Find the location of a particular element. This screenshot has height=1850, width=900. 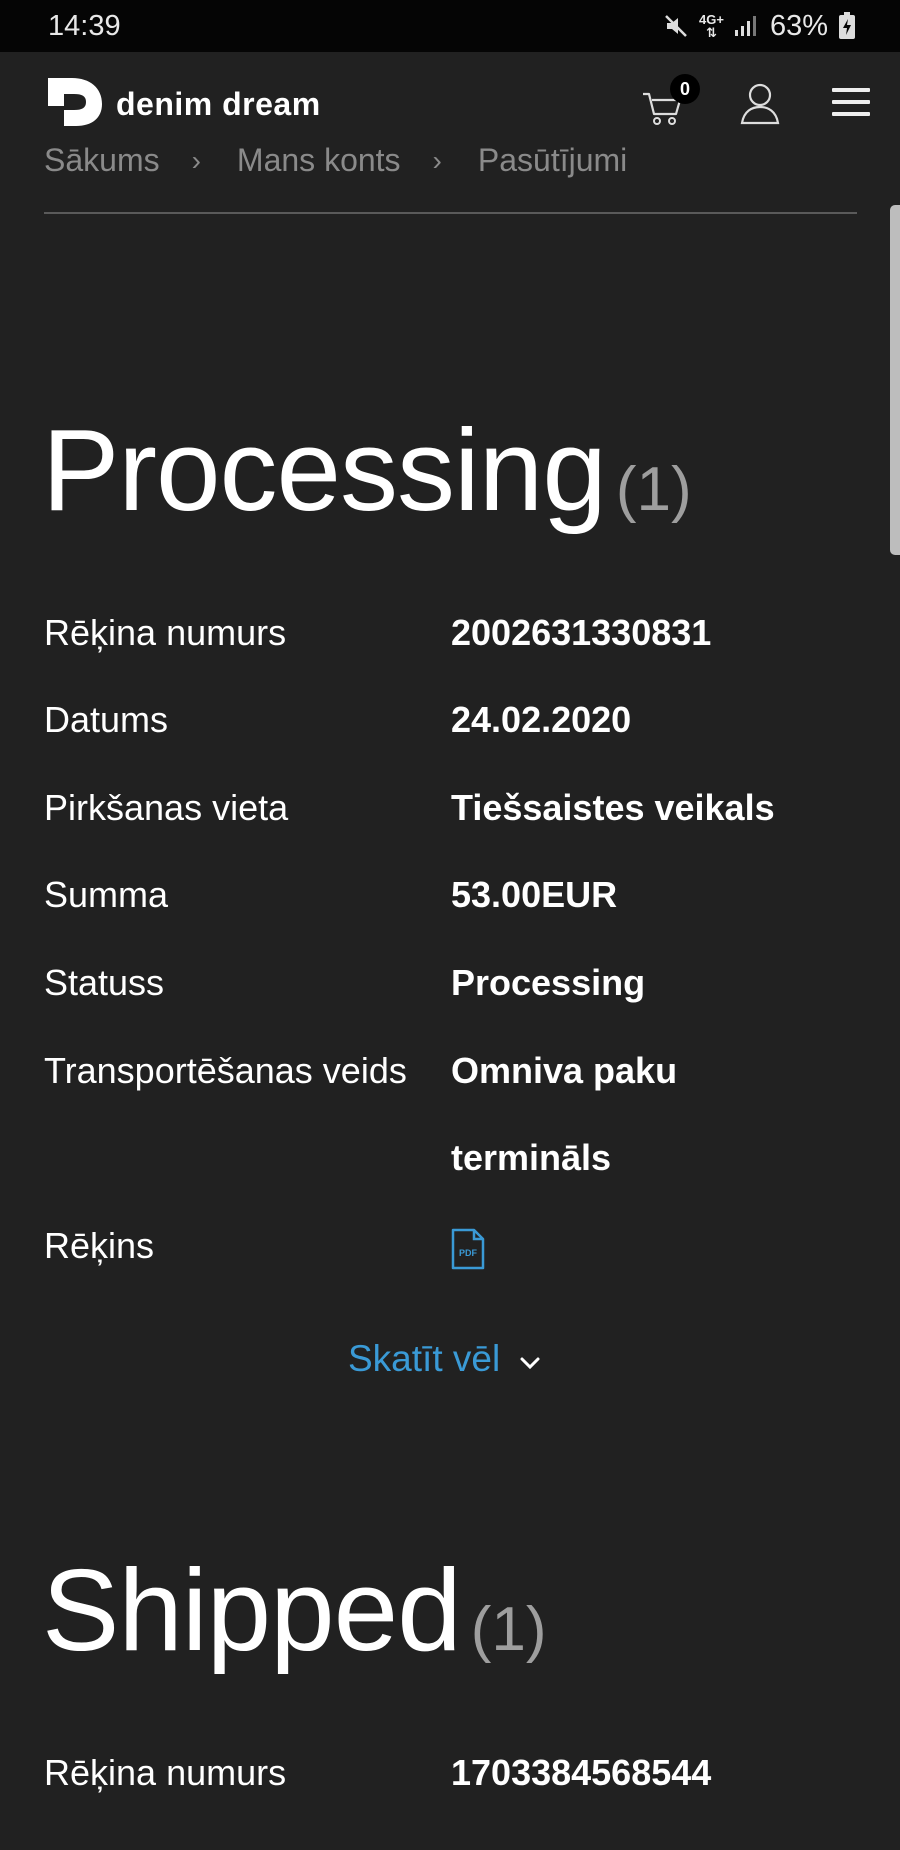

brand-name: denim dream is located at coordinates (218, 104).